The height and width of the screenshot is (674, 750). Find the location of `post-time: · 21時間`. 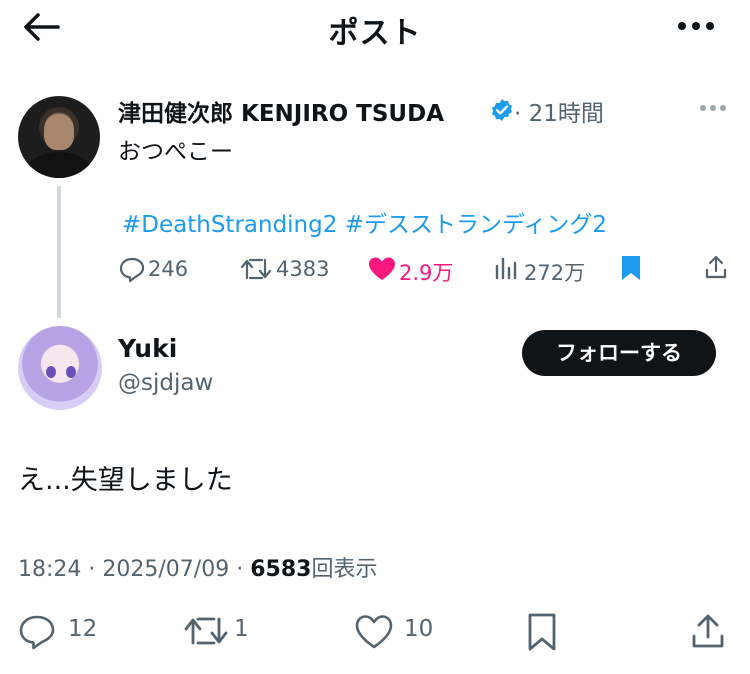

post-time: · 21時間 is located at coordinates (559, 111).